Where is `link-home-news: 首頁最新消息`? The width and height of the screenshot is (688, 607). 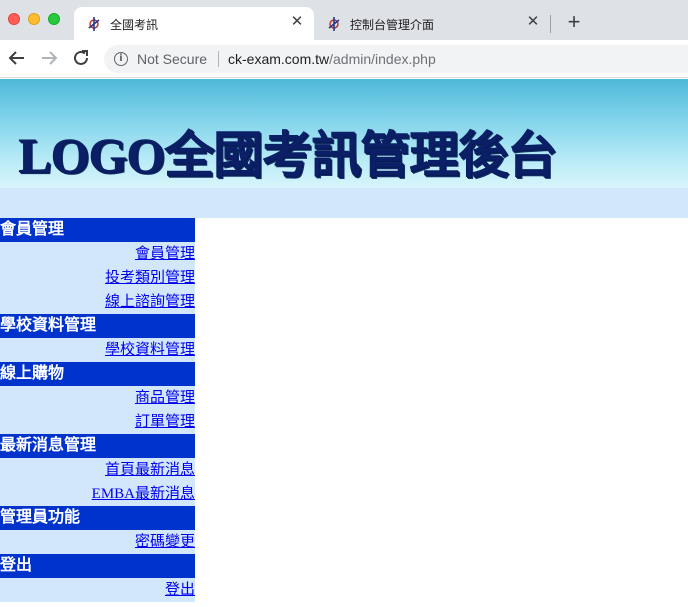 link-home-news: 首頁最新消息 is located at coordinates (150, 470).